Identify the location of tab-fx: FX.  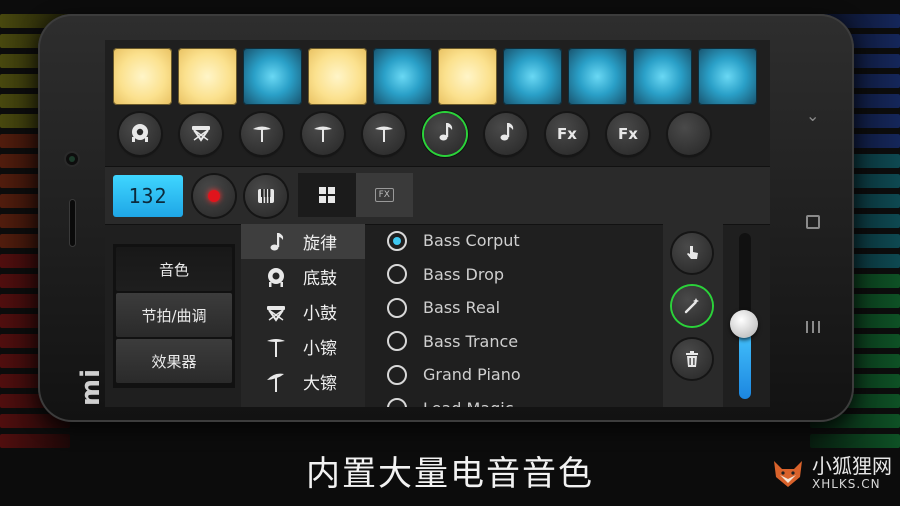
(384, 195).